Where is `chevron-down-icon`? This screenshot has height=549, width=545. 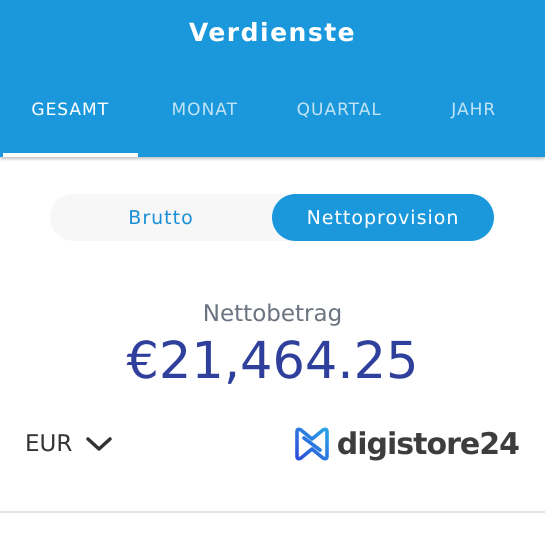
chevron-down-icon is located at coordinates (99, 444).